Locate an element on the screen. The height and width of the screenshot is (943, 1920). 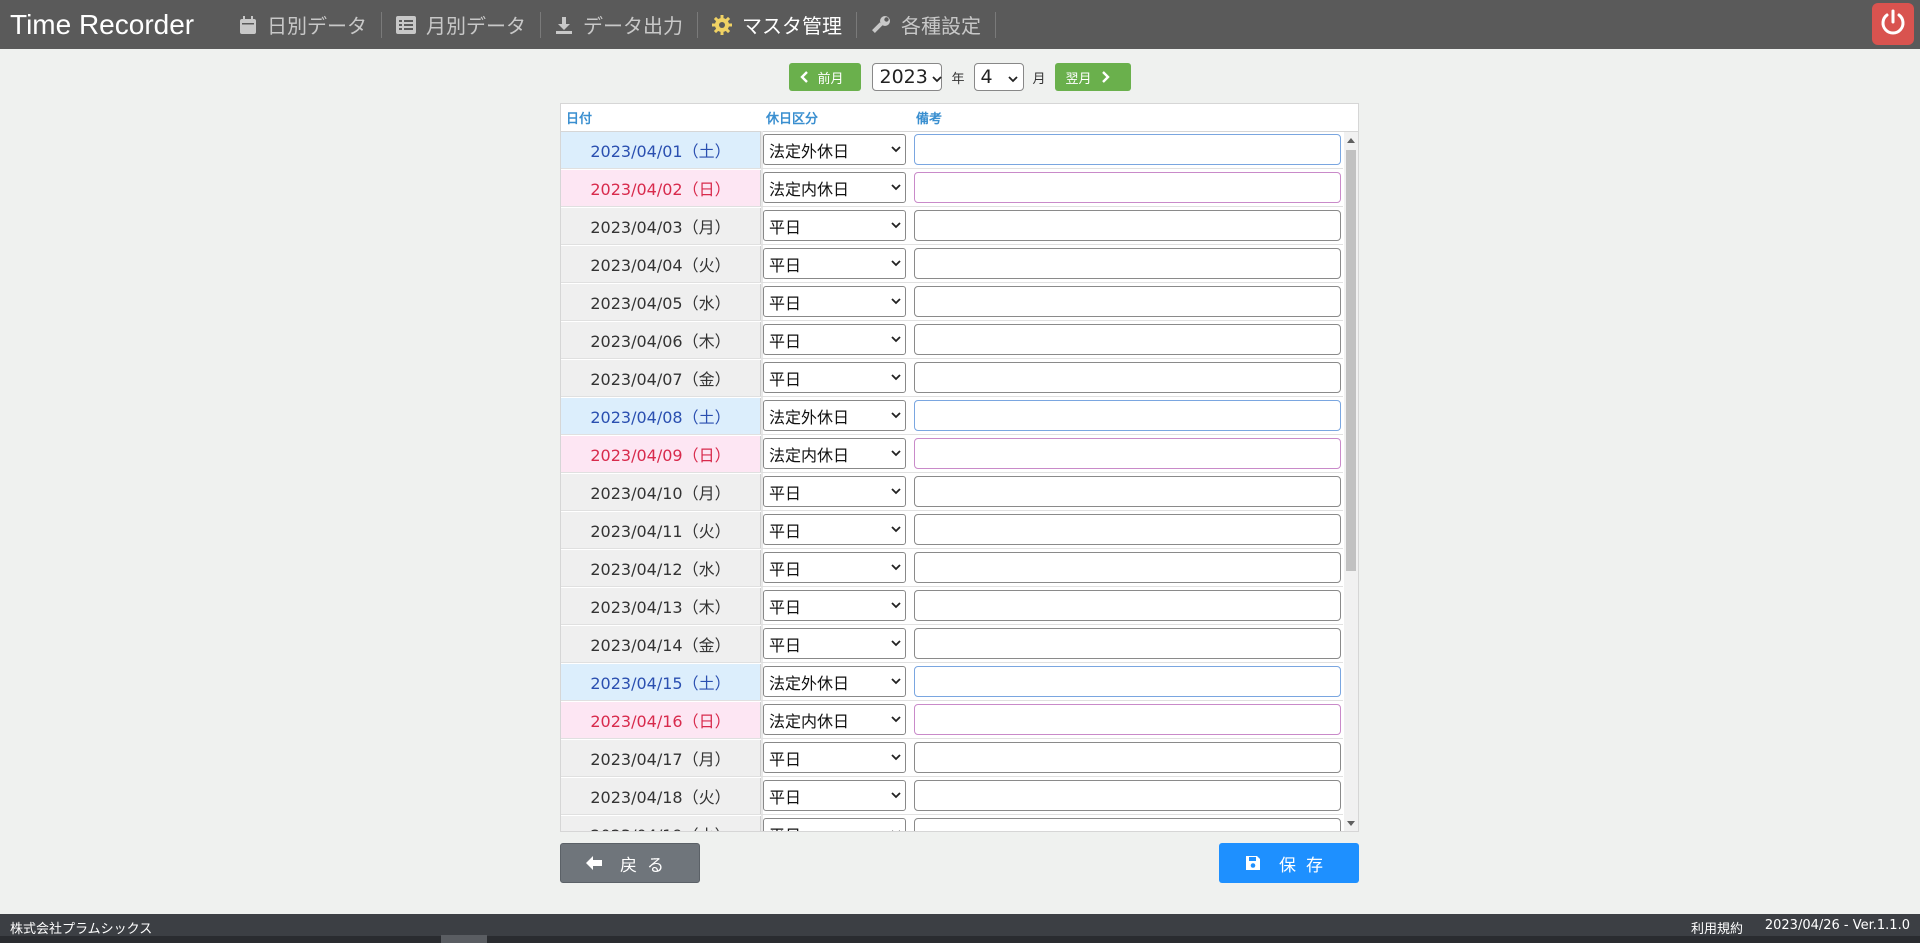
next-month-button: 翌月 is located at coordinates (1092, 77).